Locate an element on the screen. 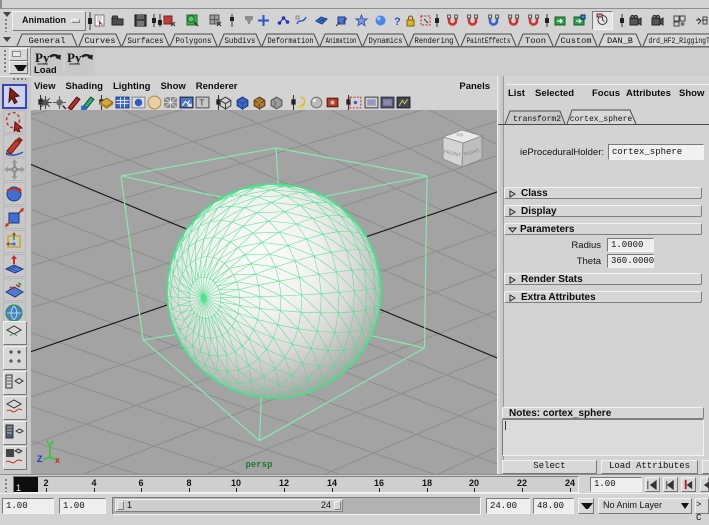 This screenshot has height=525, width=709. svg-text: General is located at coordinates (47, 41).